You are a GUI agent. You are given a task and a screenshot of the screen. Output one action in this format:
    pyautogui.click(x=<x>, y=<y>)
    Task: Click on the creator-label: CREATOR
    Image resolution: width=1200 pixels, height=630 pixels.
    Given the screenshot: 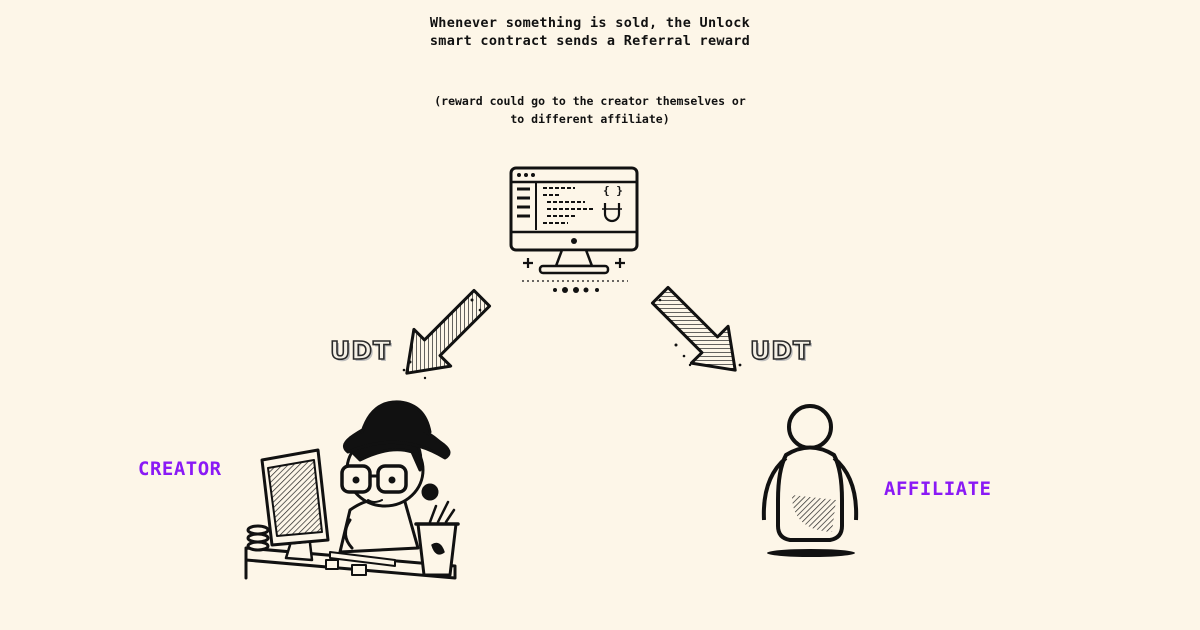 What is the action you would take?
    pyautogui.click(x=180, y=469)
    